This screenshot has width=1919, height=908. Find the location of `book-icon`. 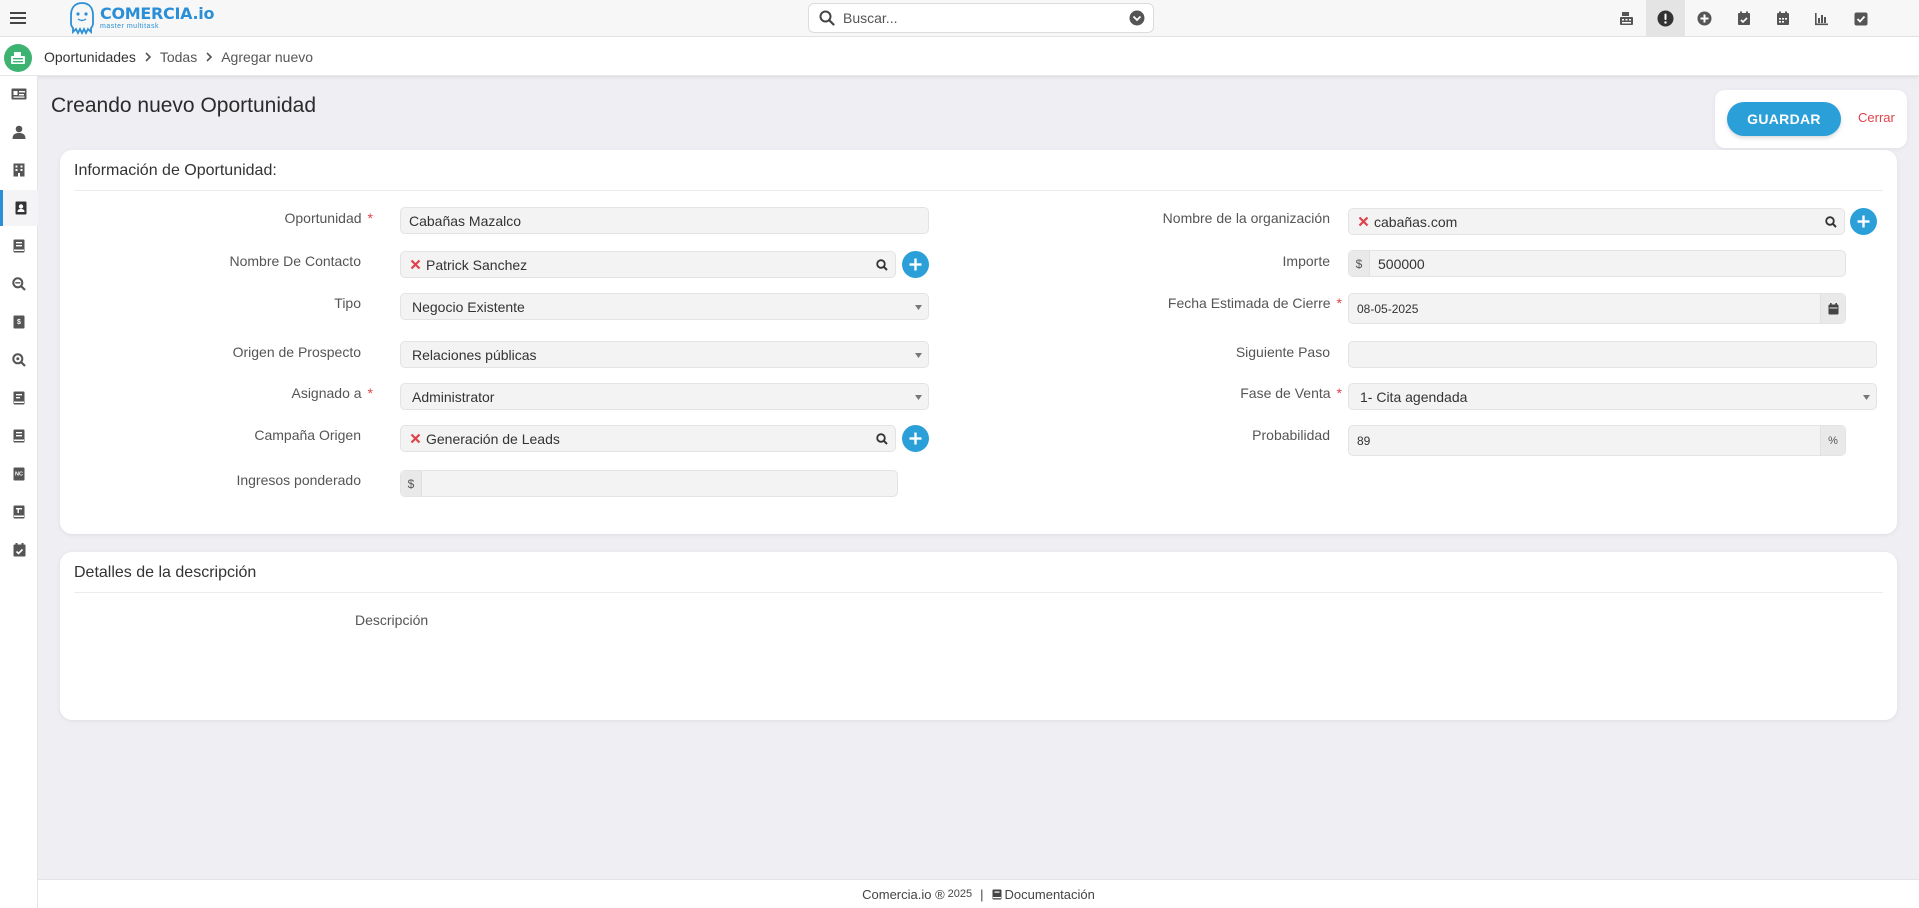

book-icon is located at coordinates (997, 894).